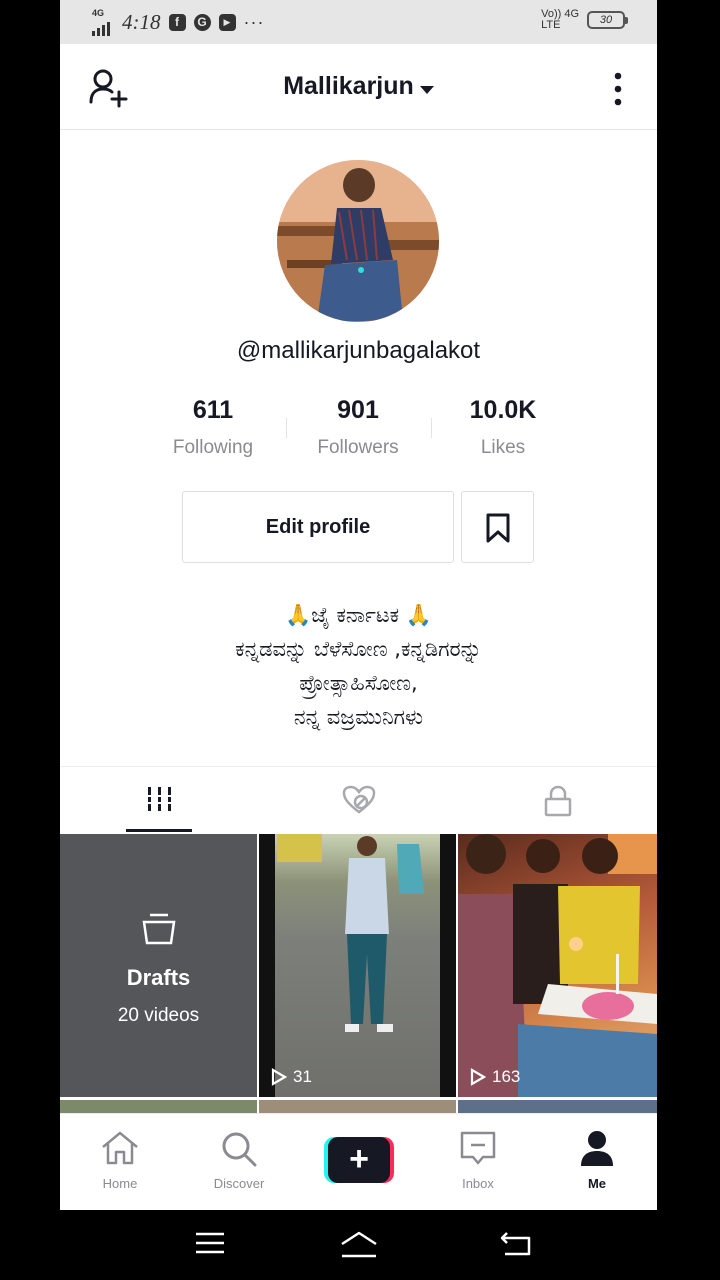 The height and width of the screenshot is (1280, 720). I want to click on tab-liked, so click(358, 800).